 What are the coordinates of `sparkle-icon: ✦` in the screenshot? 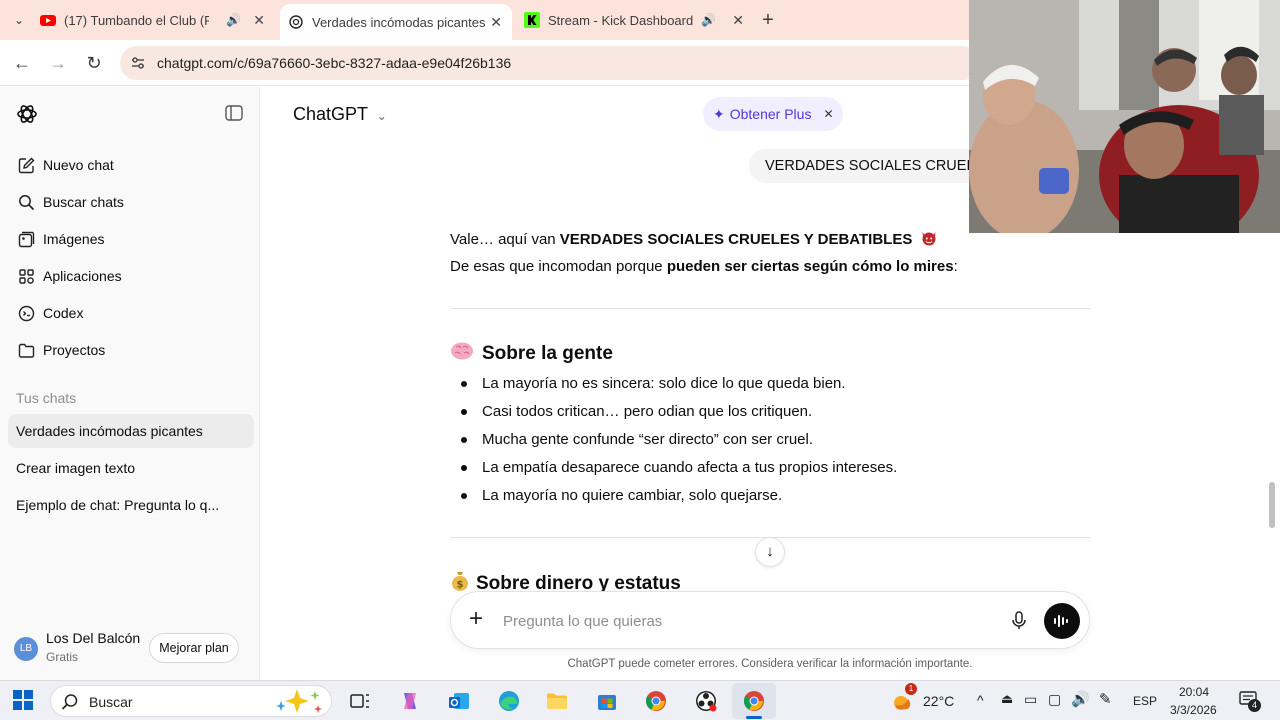 It's located at (719, 113).